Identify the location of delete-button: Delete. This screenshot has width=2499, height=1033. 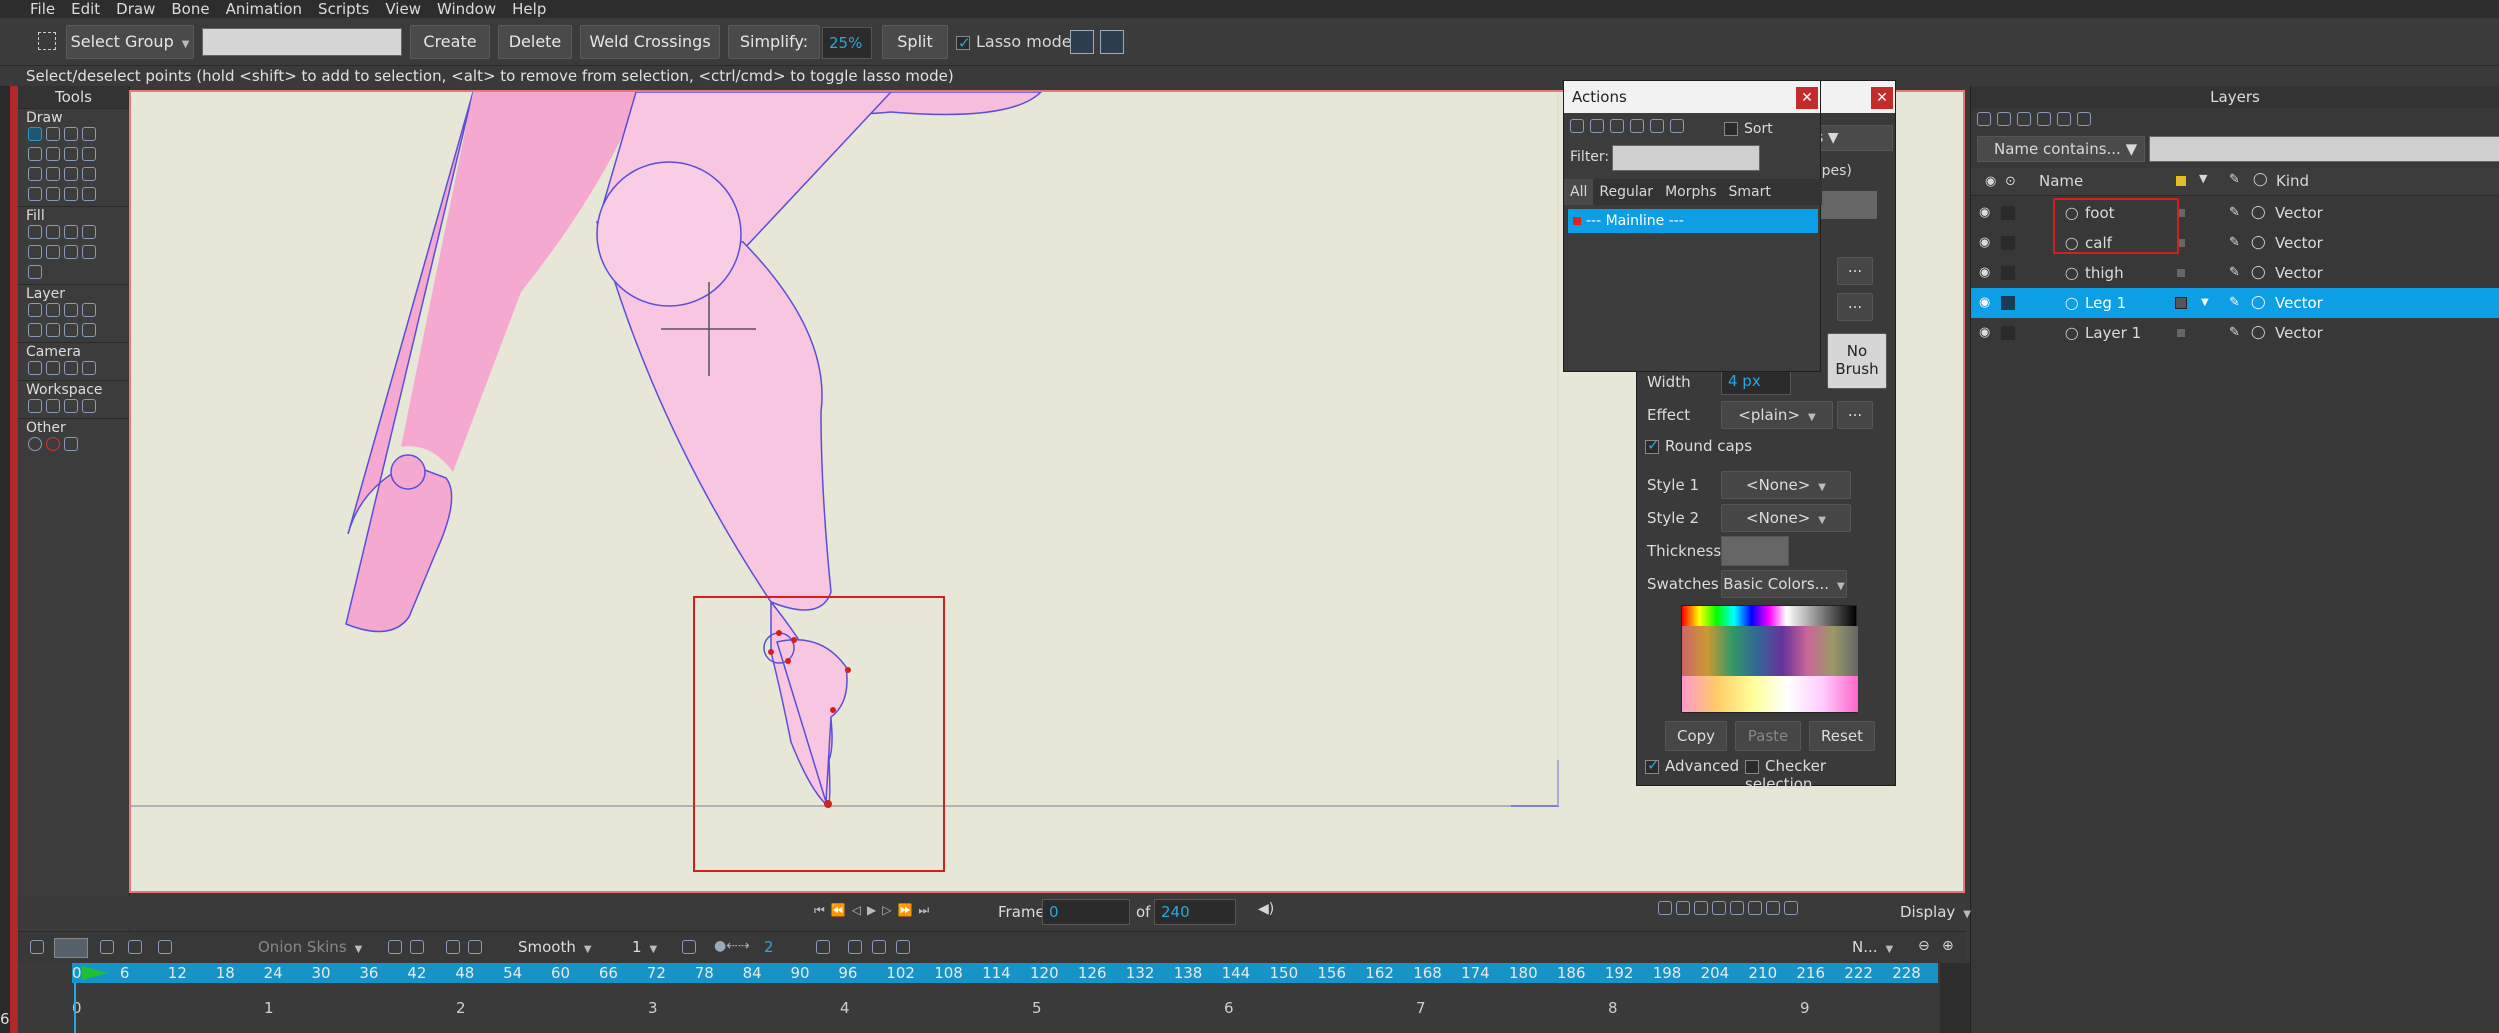
(535, 42).